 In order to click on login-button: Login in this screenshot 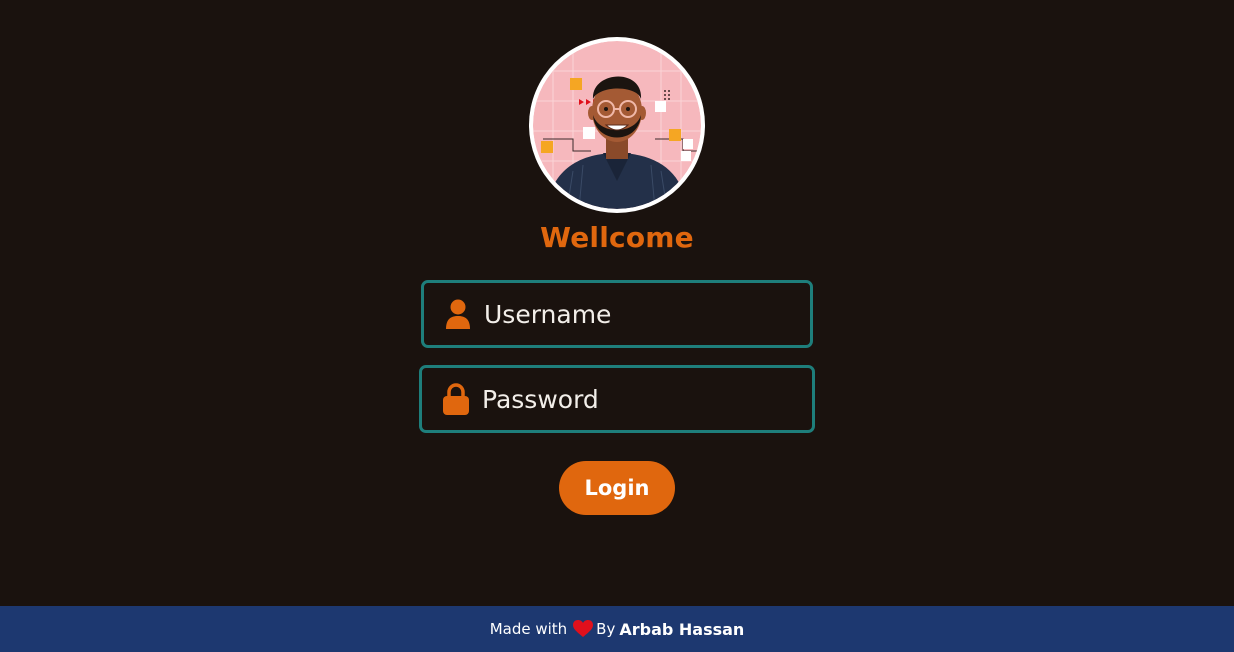, I will do `click(617, 488)`.